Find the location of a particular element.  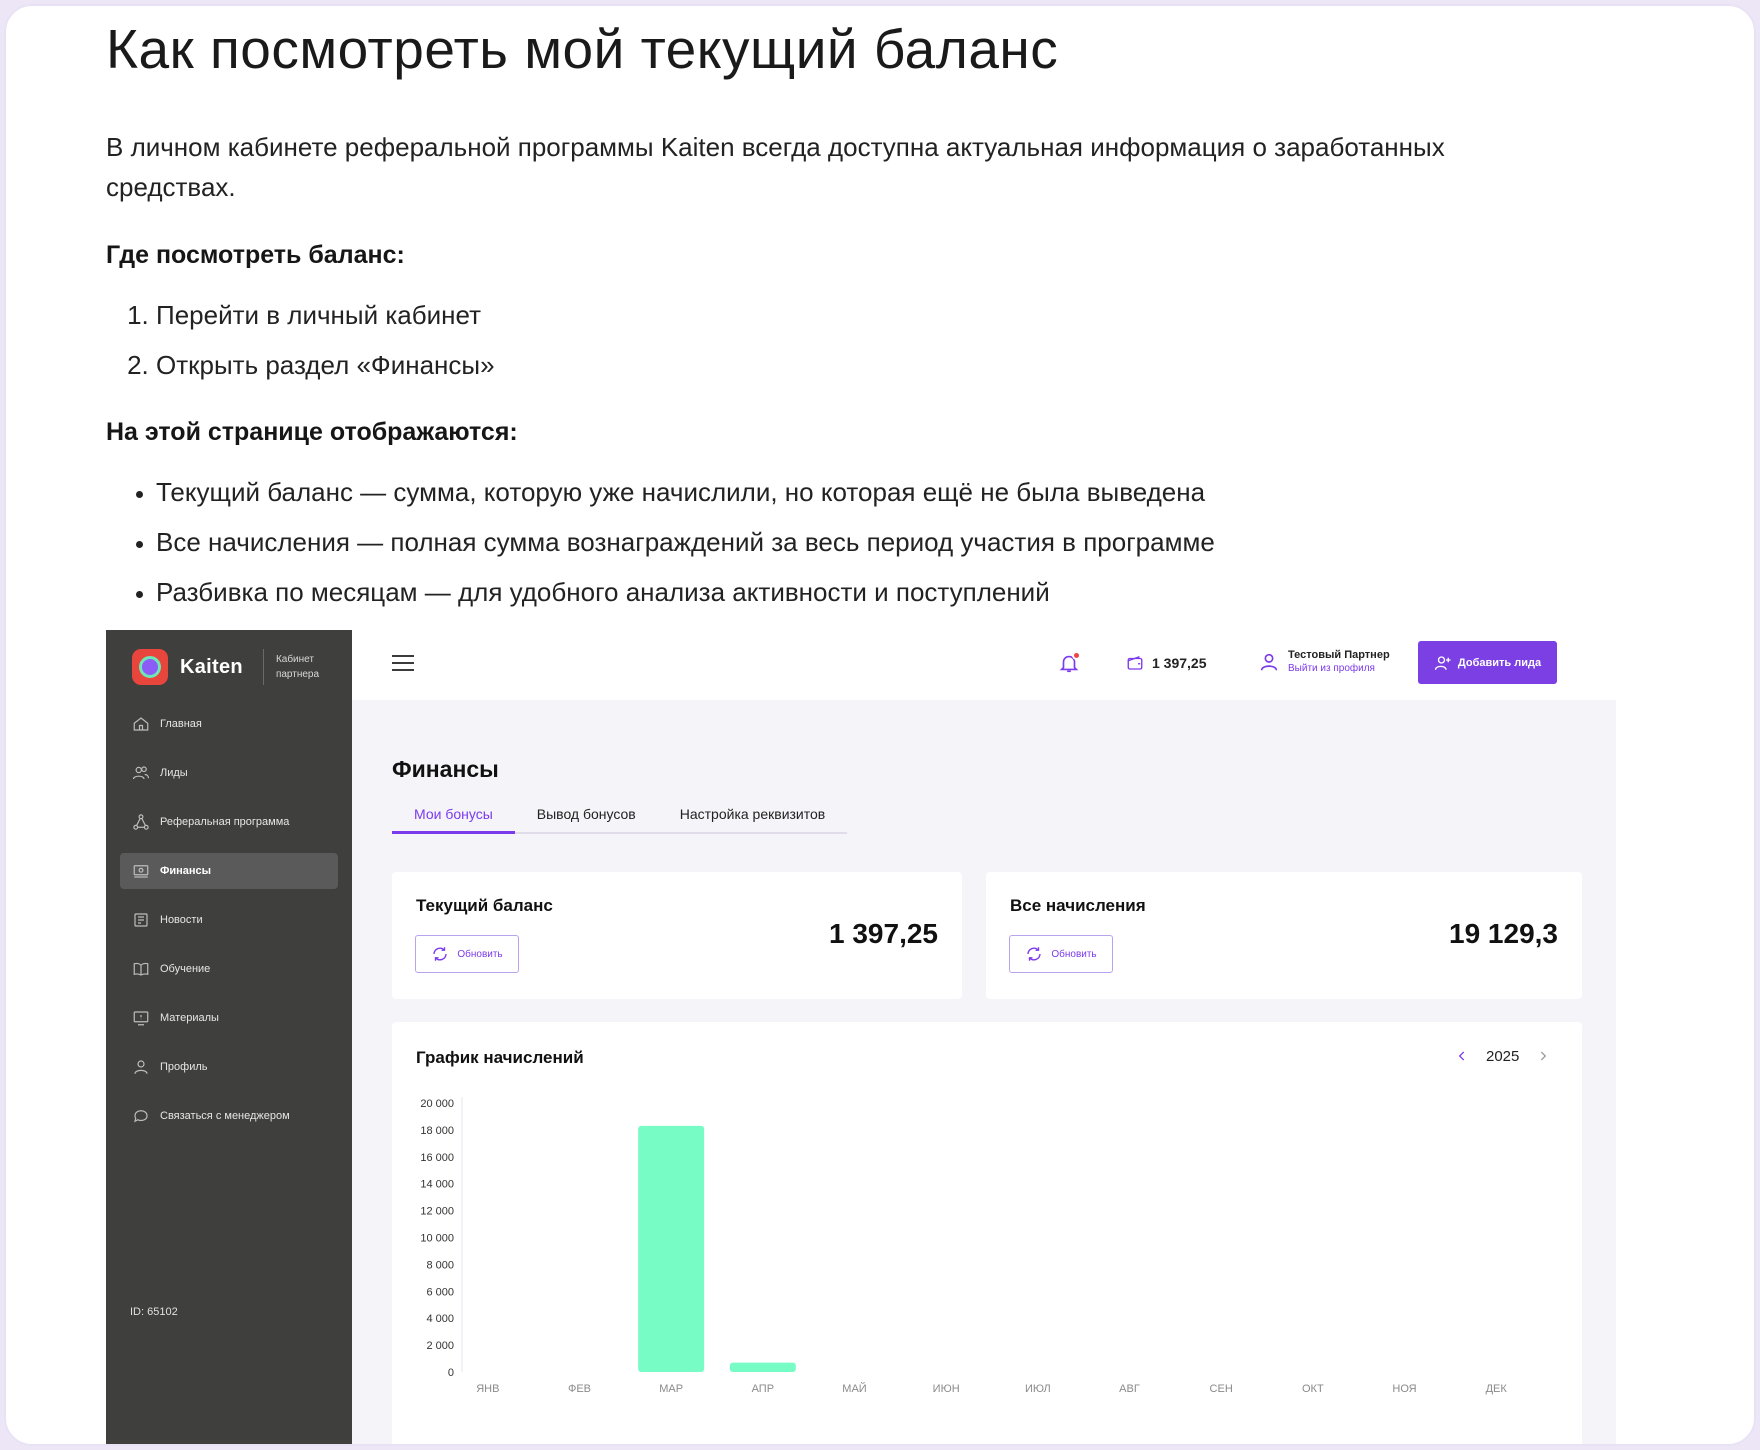

y-tick-label: 12 000 is located at coordinates (437, 1212).